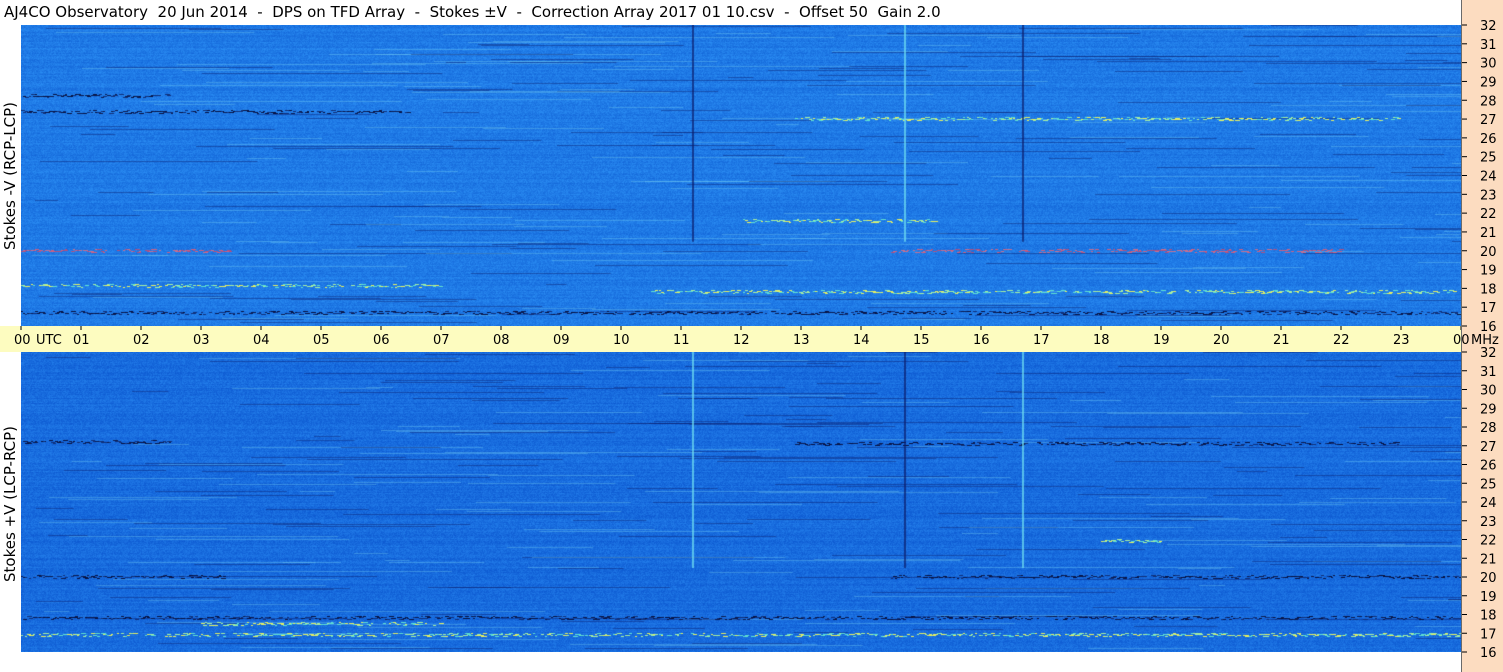  Describe the element at coordinates (1488, 653) in the screenshot. I see `freq-tick-label: 16` at that location.